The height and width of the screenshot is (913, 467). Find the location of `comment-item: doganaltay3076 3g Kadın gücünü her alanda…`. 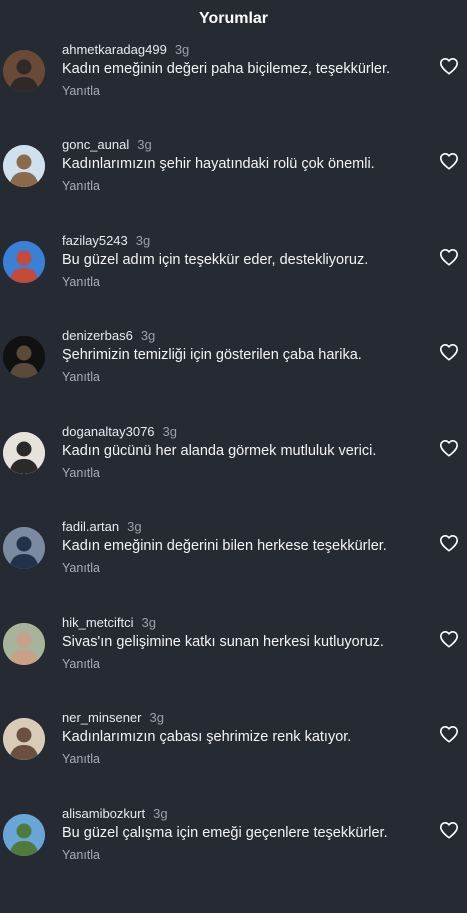

comment-item: doganaltay3076 3g Kadın gücünü her alanda… is located at coordinates (233, 477).